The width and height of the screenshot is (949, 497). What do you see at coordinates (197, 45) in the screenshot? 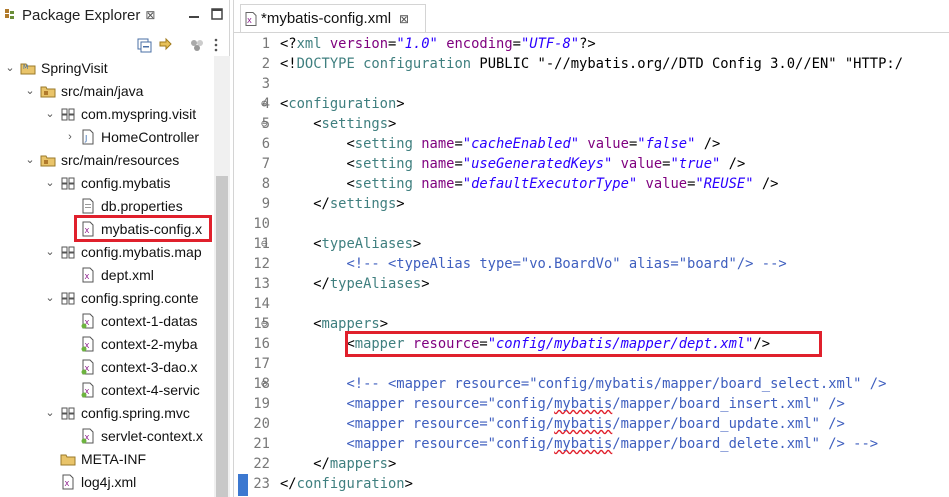
I see `filter-icon` at bounding box center [197, 45].